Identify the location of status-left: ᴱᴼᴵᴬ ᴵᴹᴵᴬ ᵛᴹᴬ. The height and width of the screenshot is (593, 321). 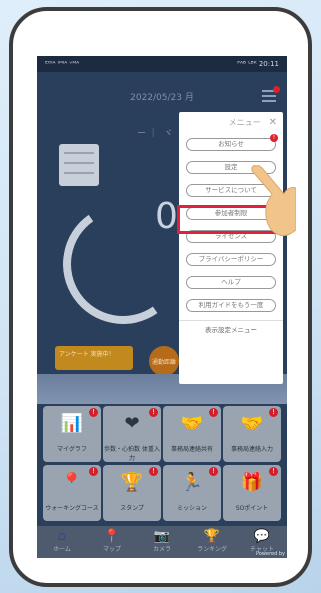
(62, 64).